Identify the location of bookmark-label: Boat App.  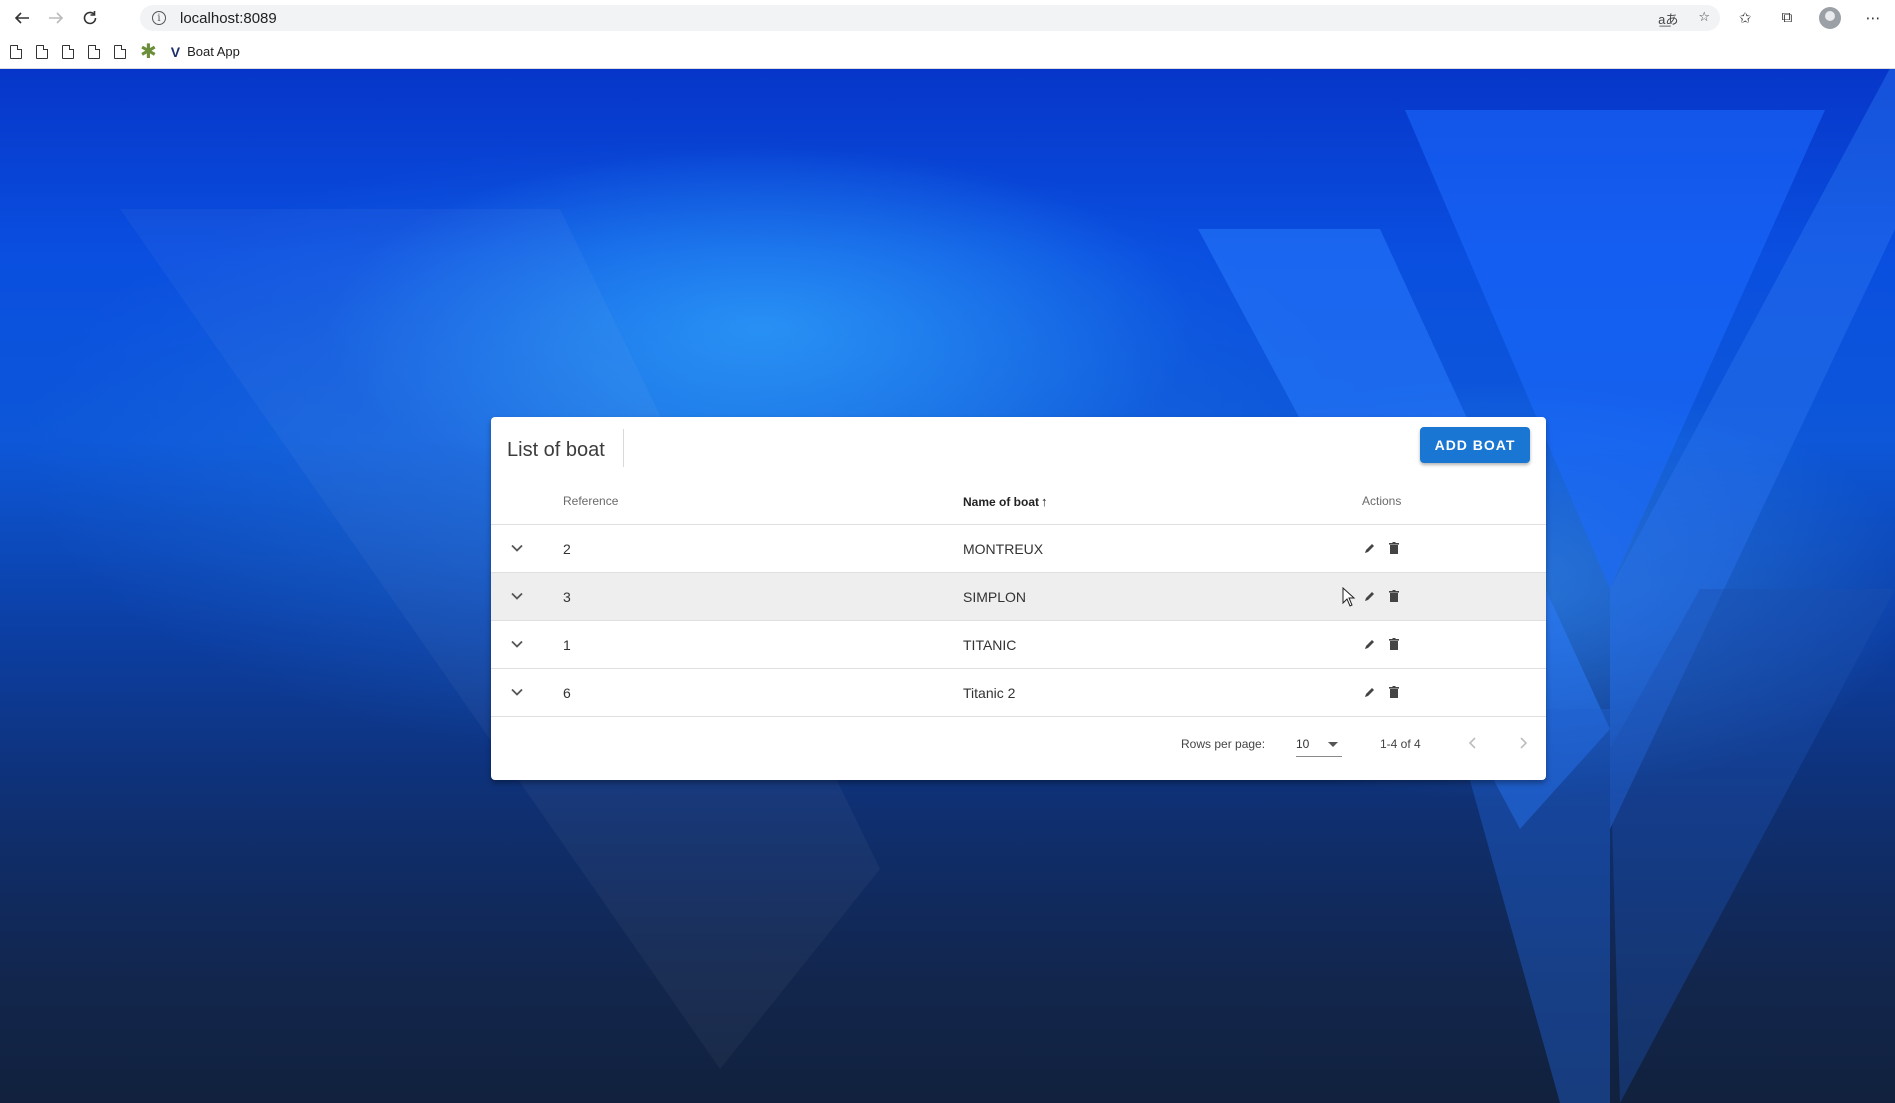
(213, 51).